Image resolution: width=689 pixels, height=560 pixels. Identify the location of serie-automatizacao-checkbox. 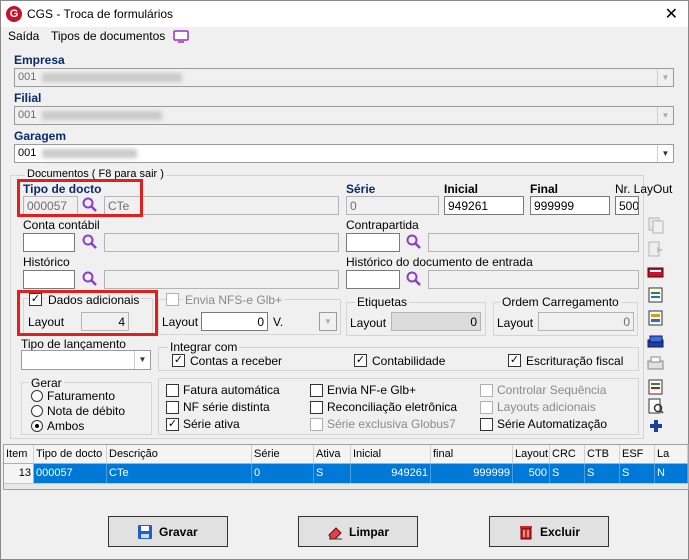
(486, 424).